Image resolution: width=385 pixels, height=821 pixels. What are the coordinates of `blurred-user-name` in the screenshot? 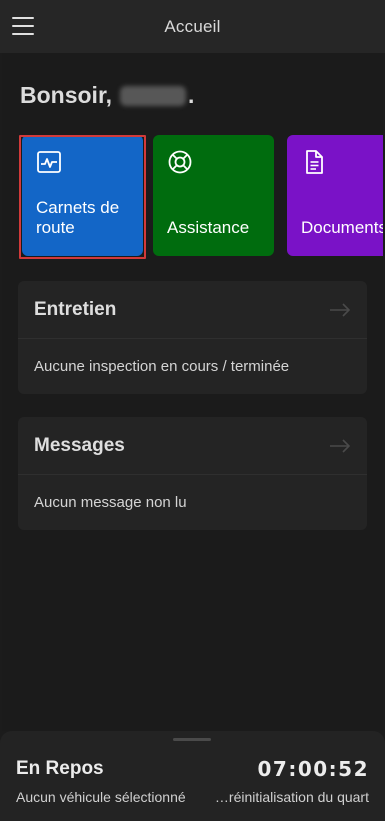 It's located at (153, 95).